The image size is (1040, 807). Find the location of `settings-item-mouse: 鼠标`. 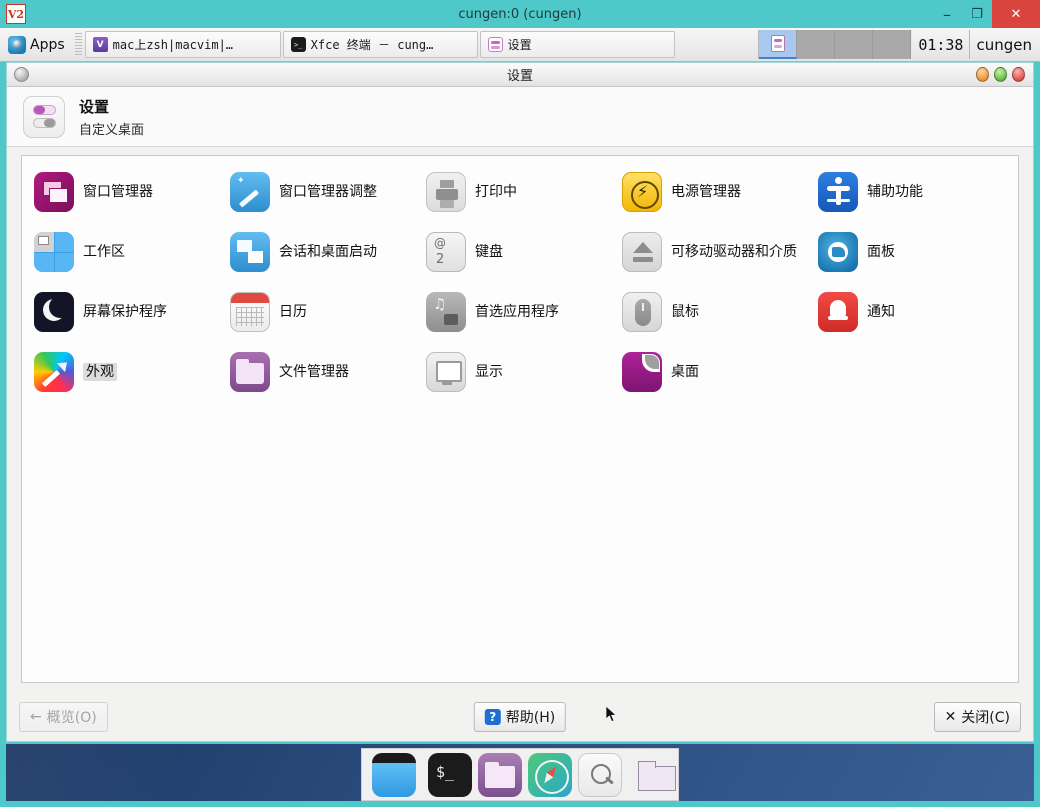

settings-item-mouse: 鼠标 is located at coordinates (716, 312).